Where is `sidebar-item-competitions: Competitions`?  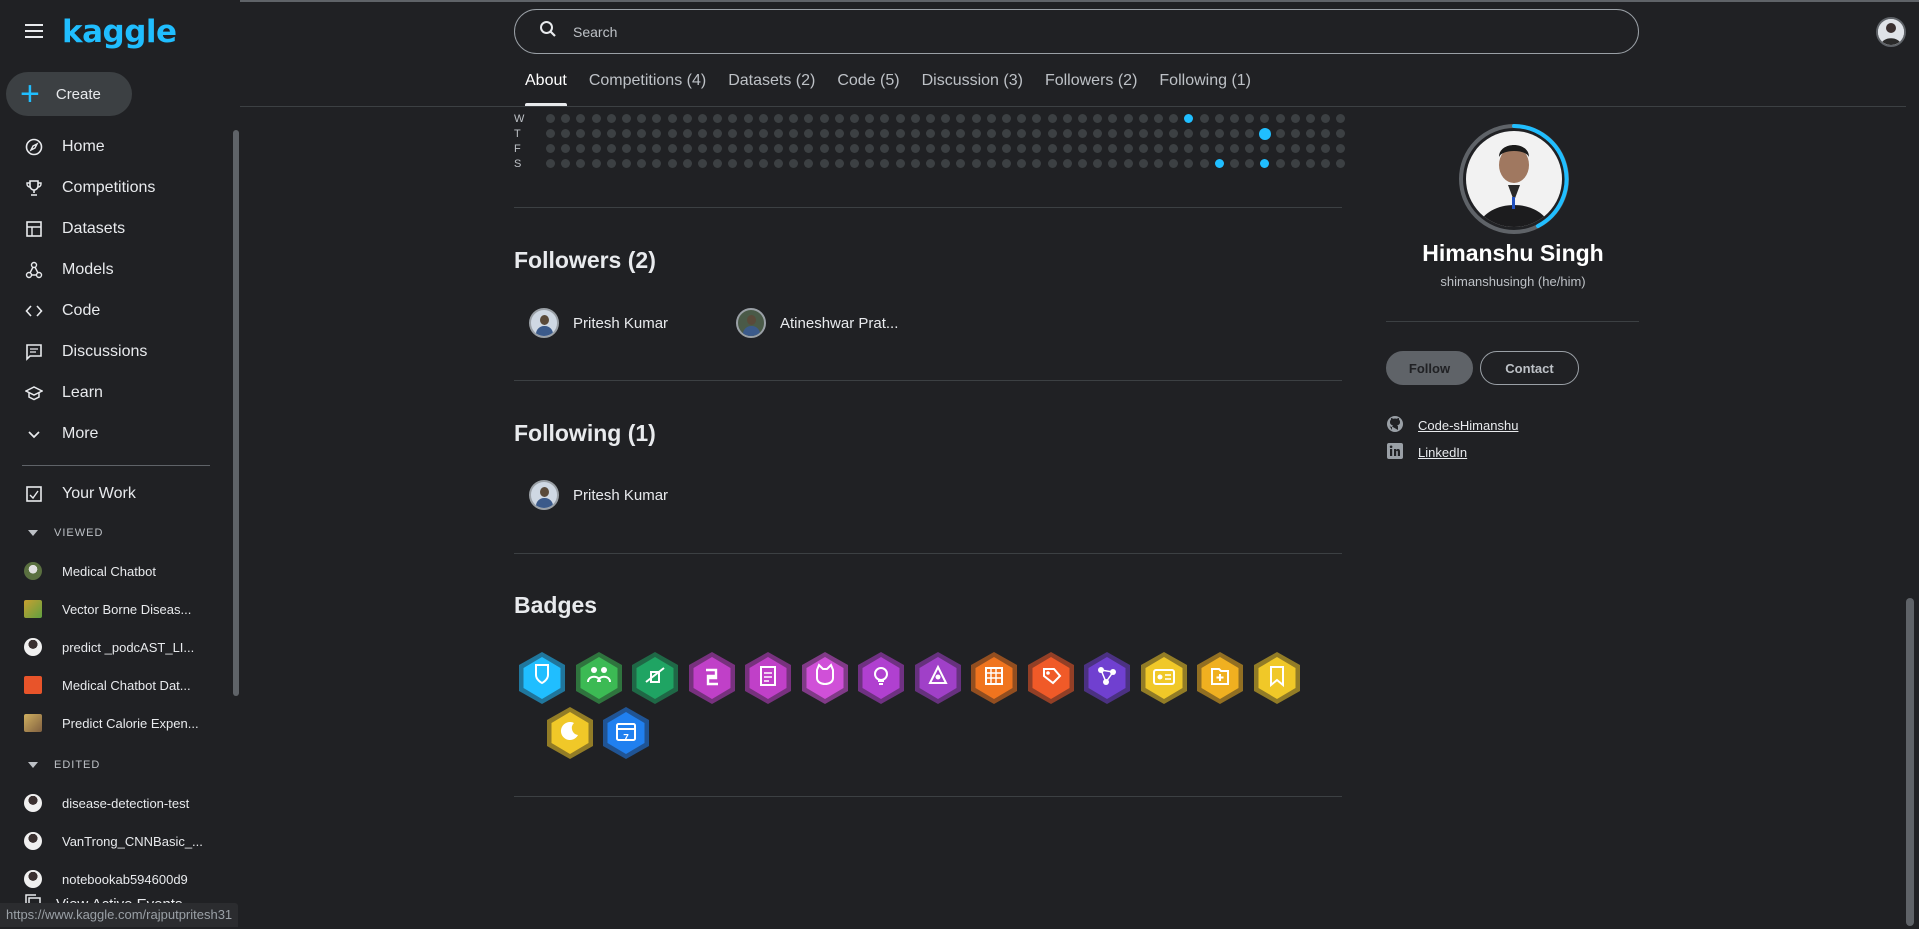
sidebar-item-competitions: Competitions is located at coordinates (115, 187).